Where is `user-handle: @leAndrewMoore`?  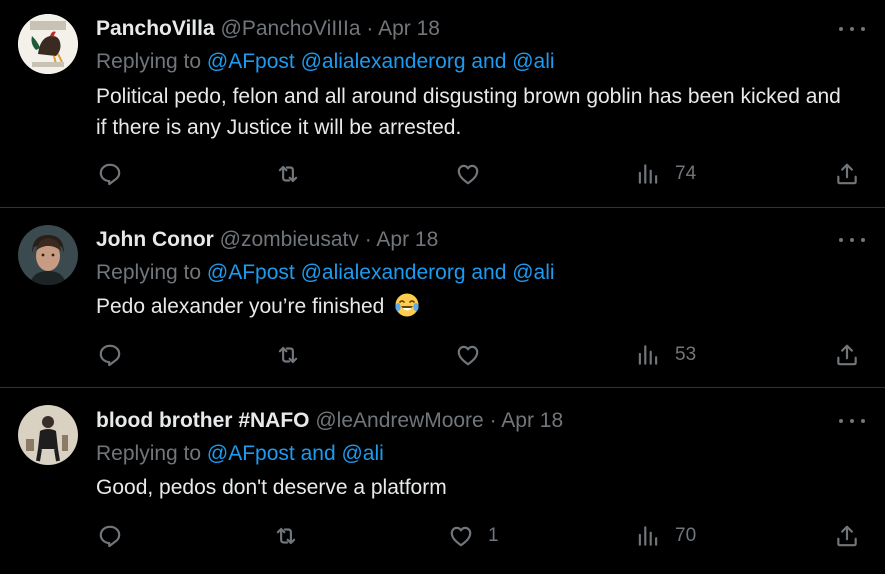 user-handle: @leAndrewMoore is located at coordinates (399, 420).